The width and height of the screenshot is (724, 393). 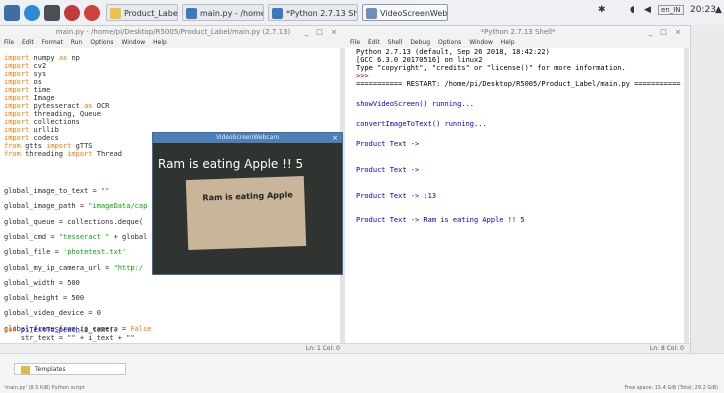 I want to click on file-status: 'main.py' (8.5 KiB) Python script, so click(x=44, y=388).